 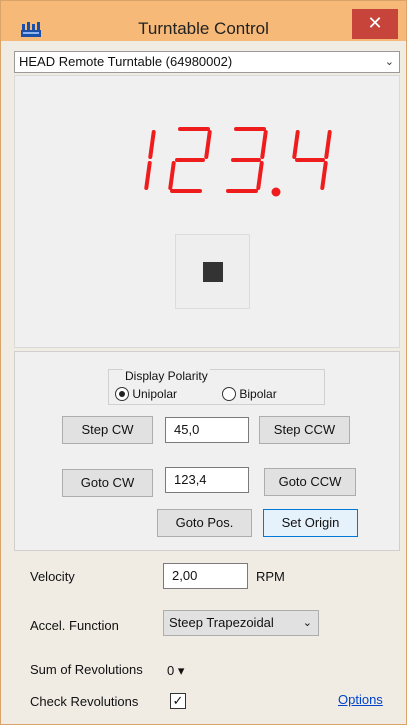 What do you see at coordinates (86, 669) in the screenshot?
I see `sum-of-revolutions-label: Sum of Revolutions` at bounding box center [86, 669].